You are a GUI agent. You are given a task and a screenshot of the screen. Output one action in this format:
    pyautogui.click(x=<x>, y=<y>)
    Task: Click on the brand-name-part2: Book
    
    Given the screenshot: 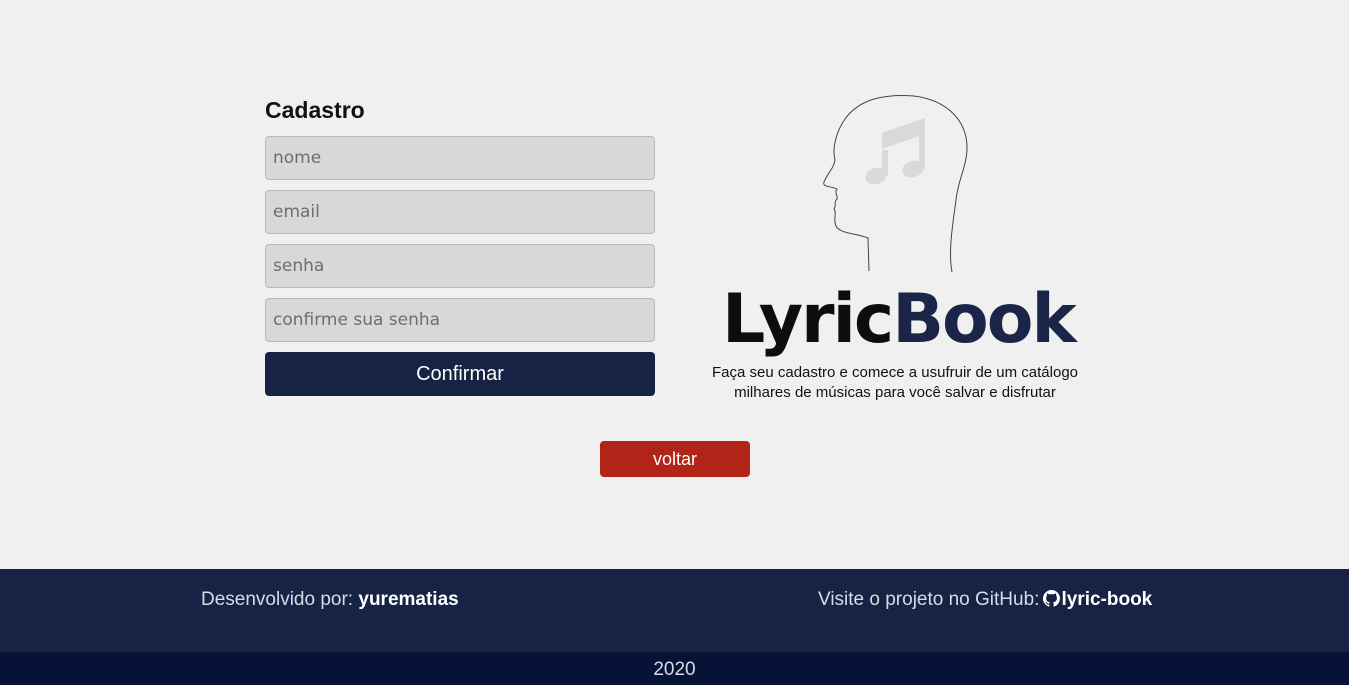 What is the action you would take?
    pyautogui.click(x=984, y=319)
    